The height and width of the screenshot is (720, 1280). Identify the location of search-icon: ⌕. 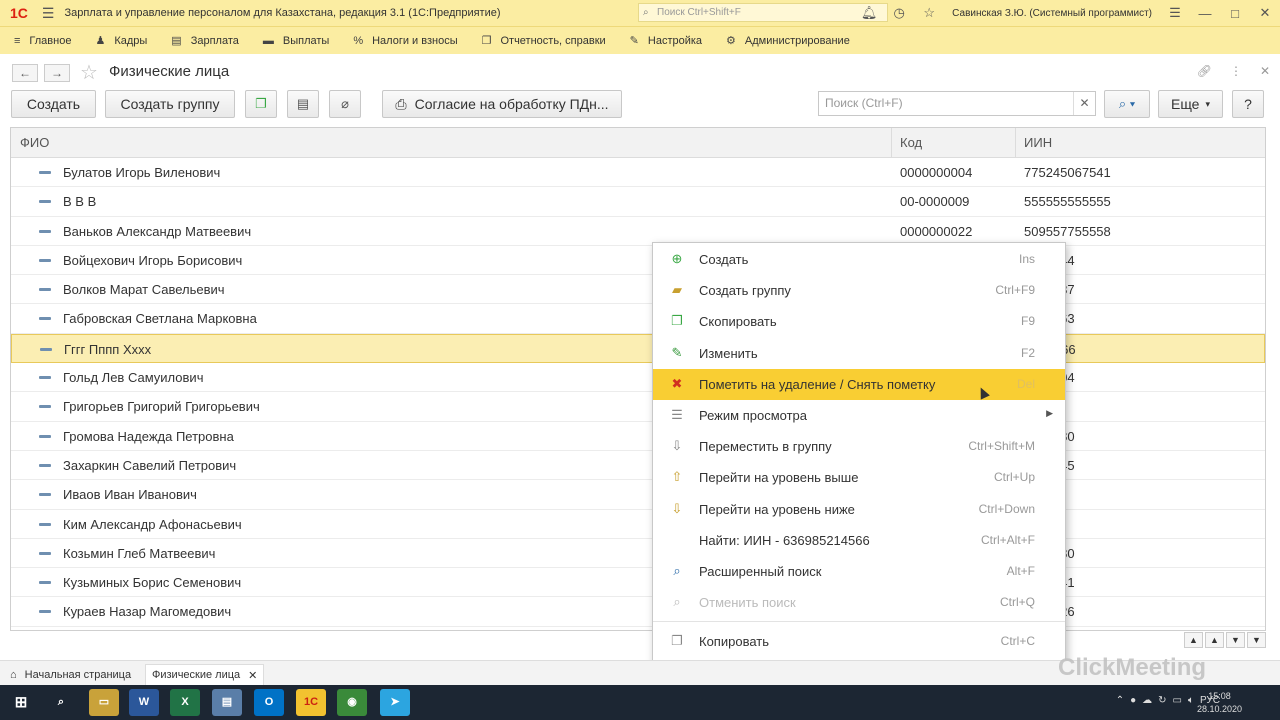
(61, 702).